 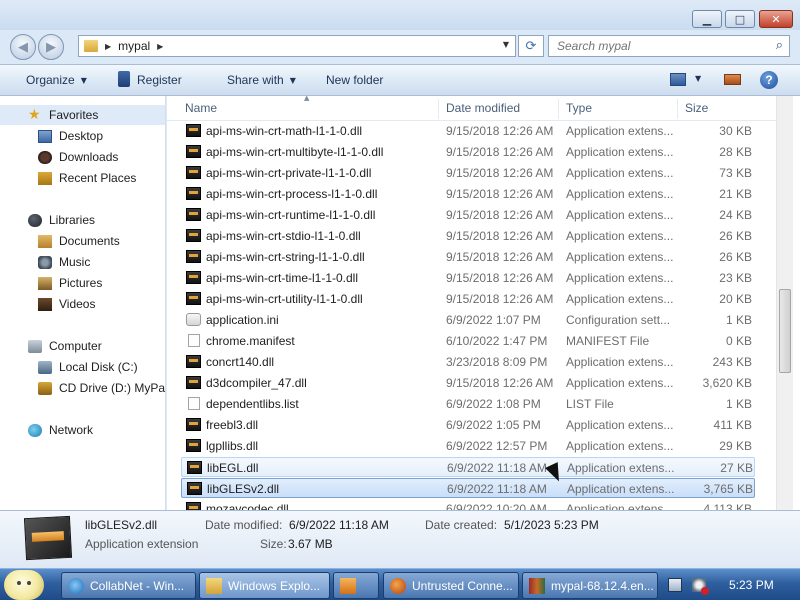 What do you see at coordinates (284, 131) in the screenshot?
I see `file-name: api-ms-win-crt-math-l1-1-0.dll` at bounding box center [284, 131].